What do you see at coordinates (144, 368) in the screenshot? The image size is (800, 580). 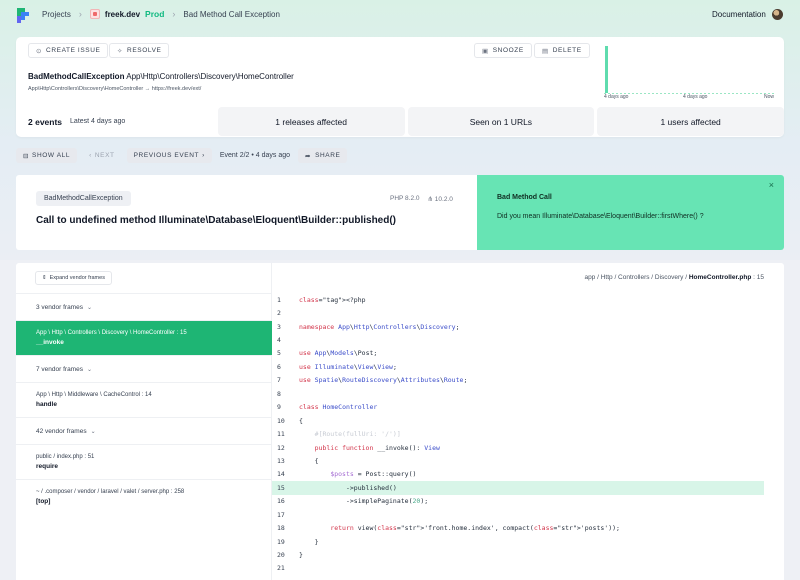 I see `vendor-frames-toggle: 7 vendor frames ⌄` at bounding box center [144, 368].